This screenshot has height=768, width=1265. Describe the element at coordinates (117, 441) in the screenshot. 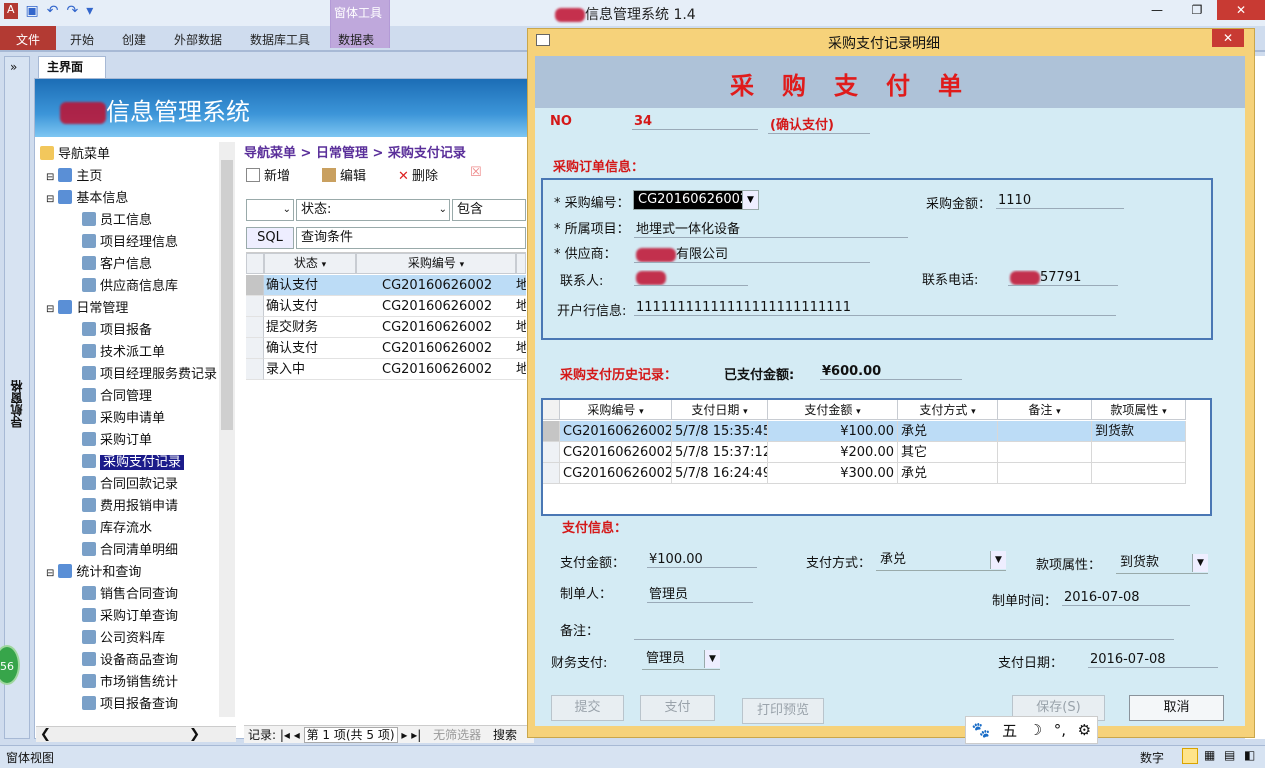

I see `tree-item: 采购订单` at that location.